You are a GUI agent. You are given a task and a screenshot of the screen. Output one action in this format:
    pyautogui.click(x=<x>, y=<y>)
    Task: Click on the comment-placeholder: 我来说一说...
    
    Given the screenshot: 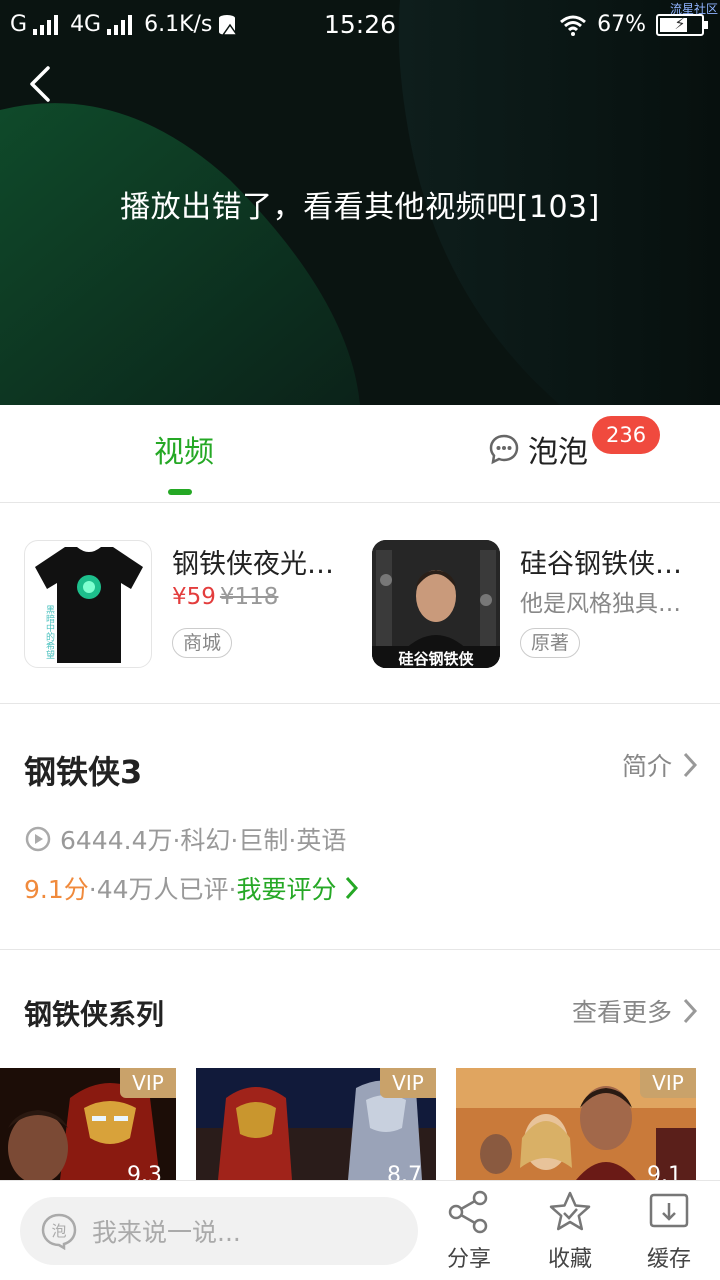 What is the action you would take?
    pyautogui.click(x=166, y=1232)
    